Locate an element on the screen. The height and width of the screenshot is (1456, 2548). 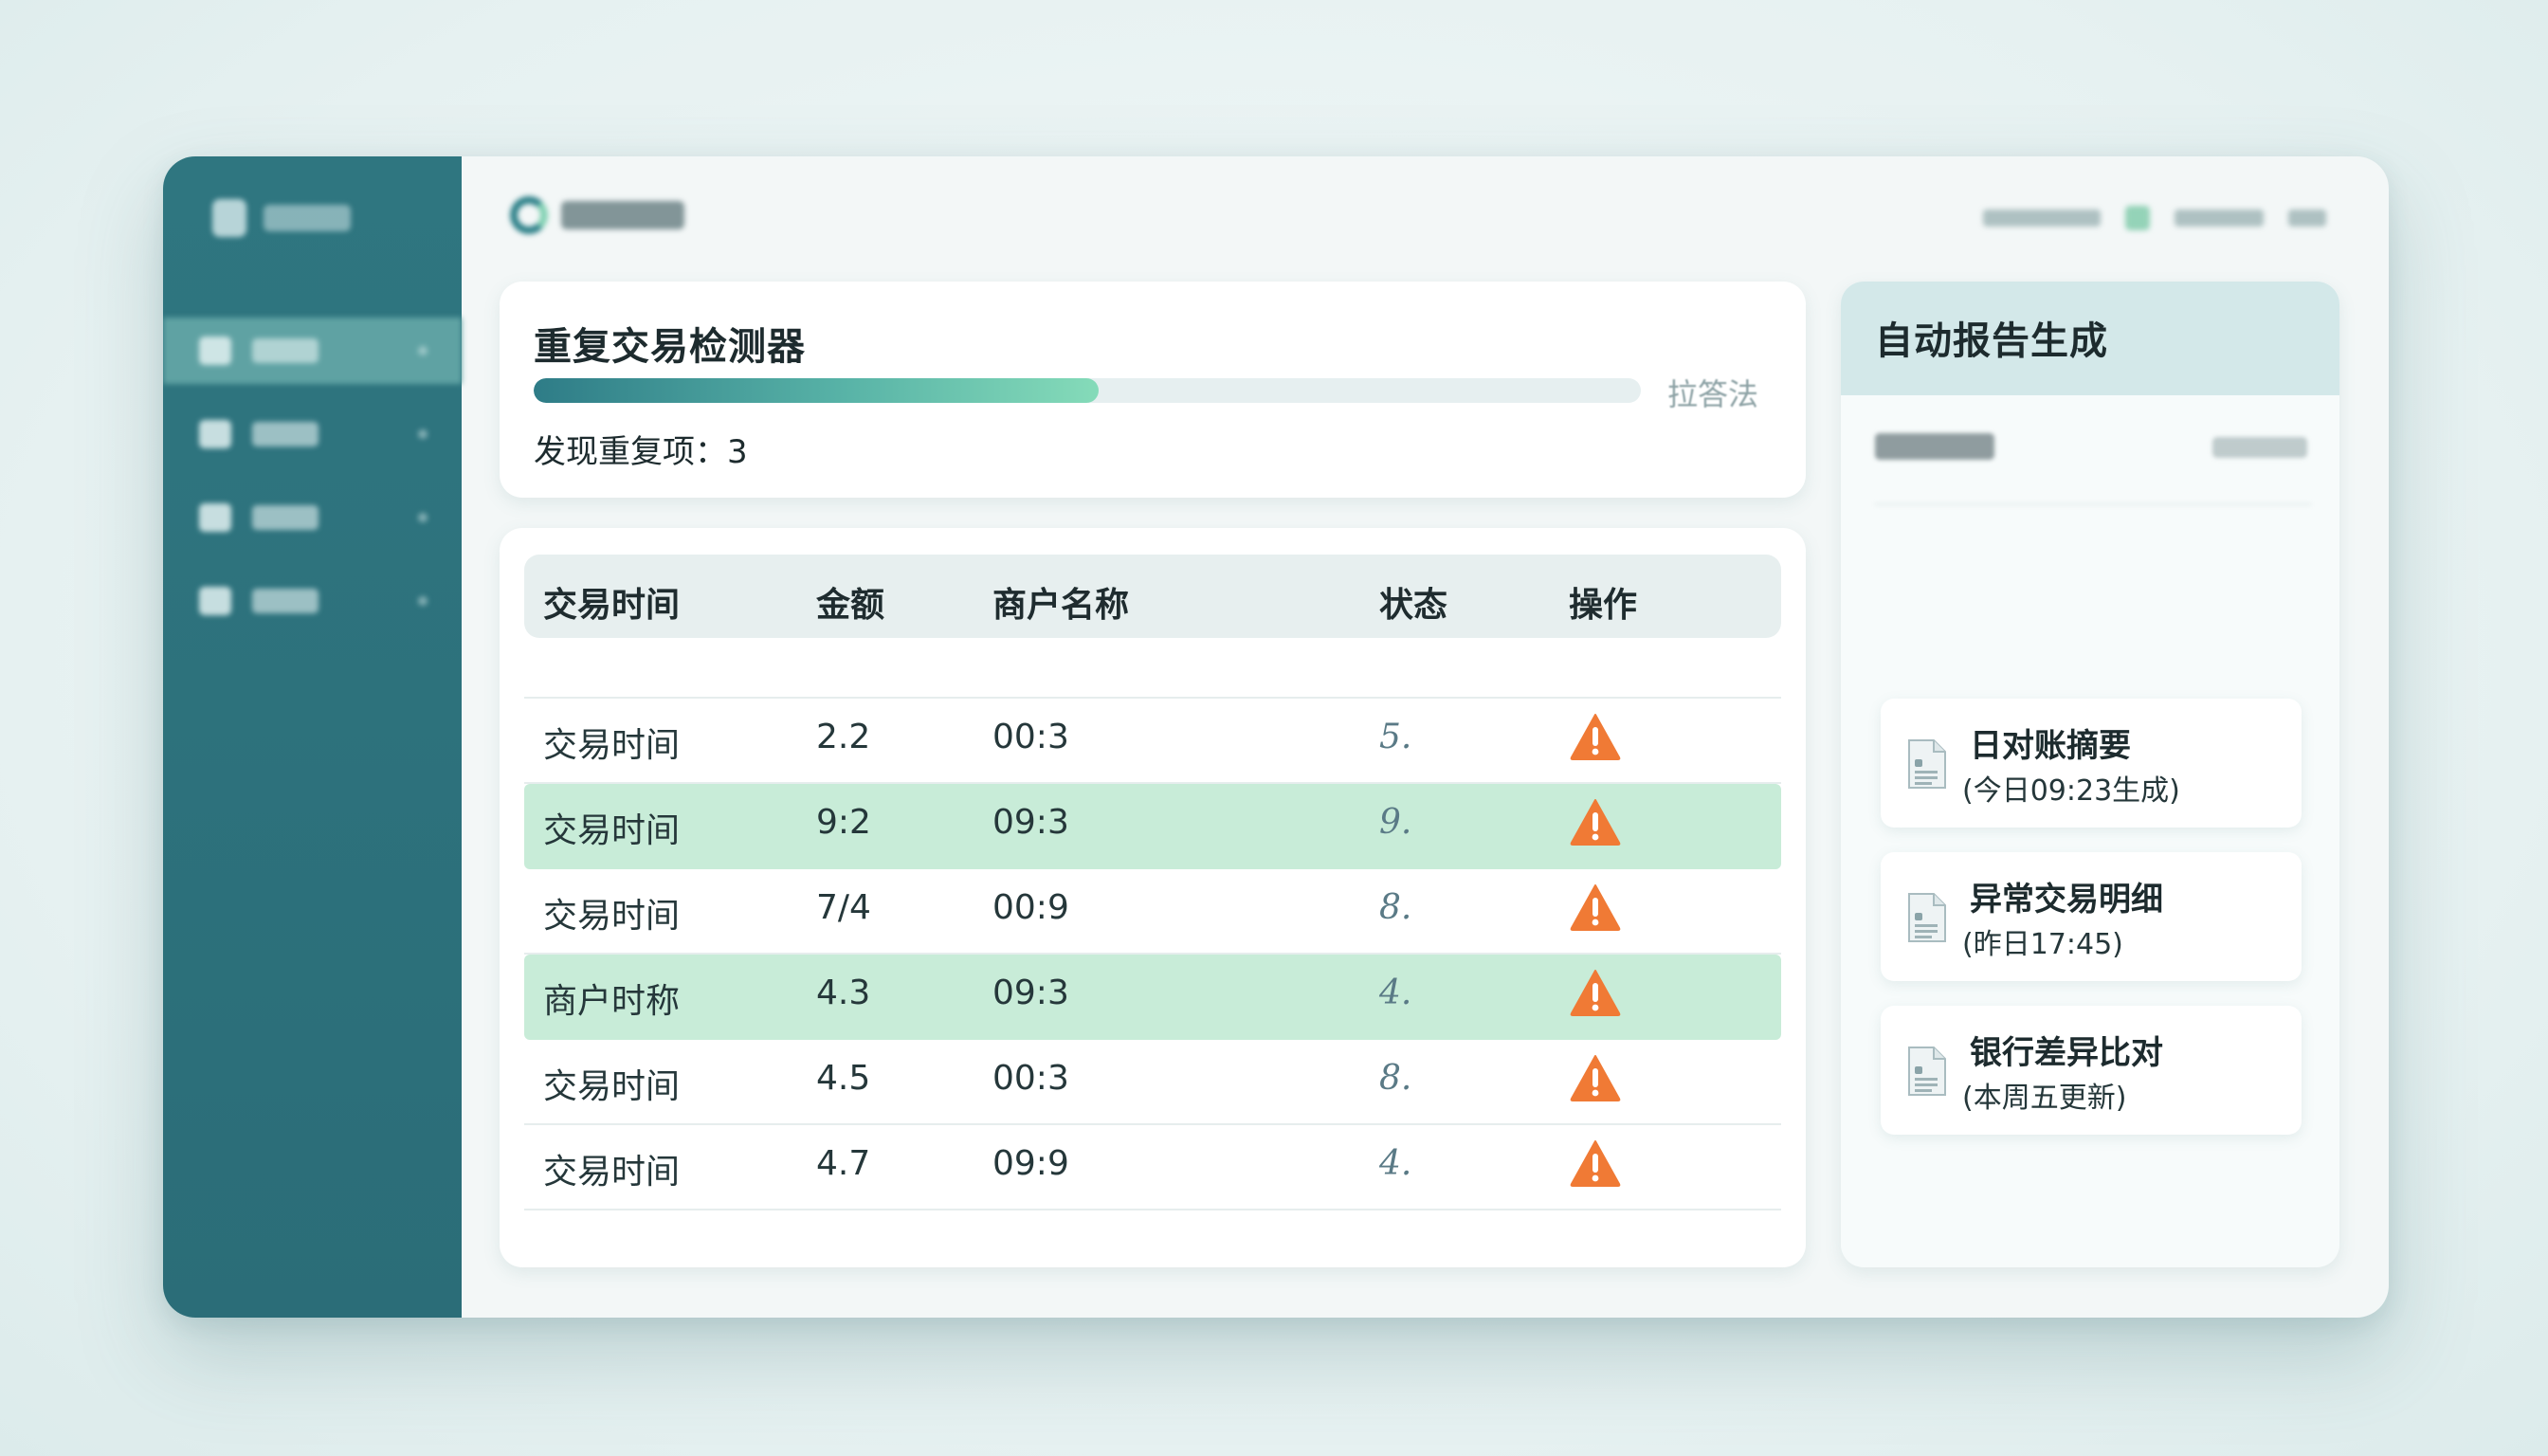
cell-amount: 2.2 is located at coordinates (843, 737).